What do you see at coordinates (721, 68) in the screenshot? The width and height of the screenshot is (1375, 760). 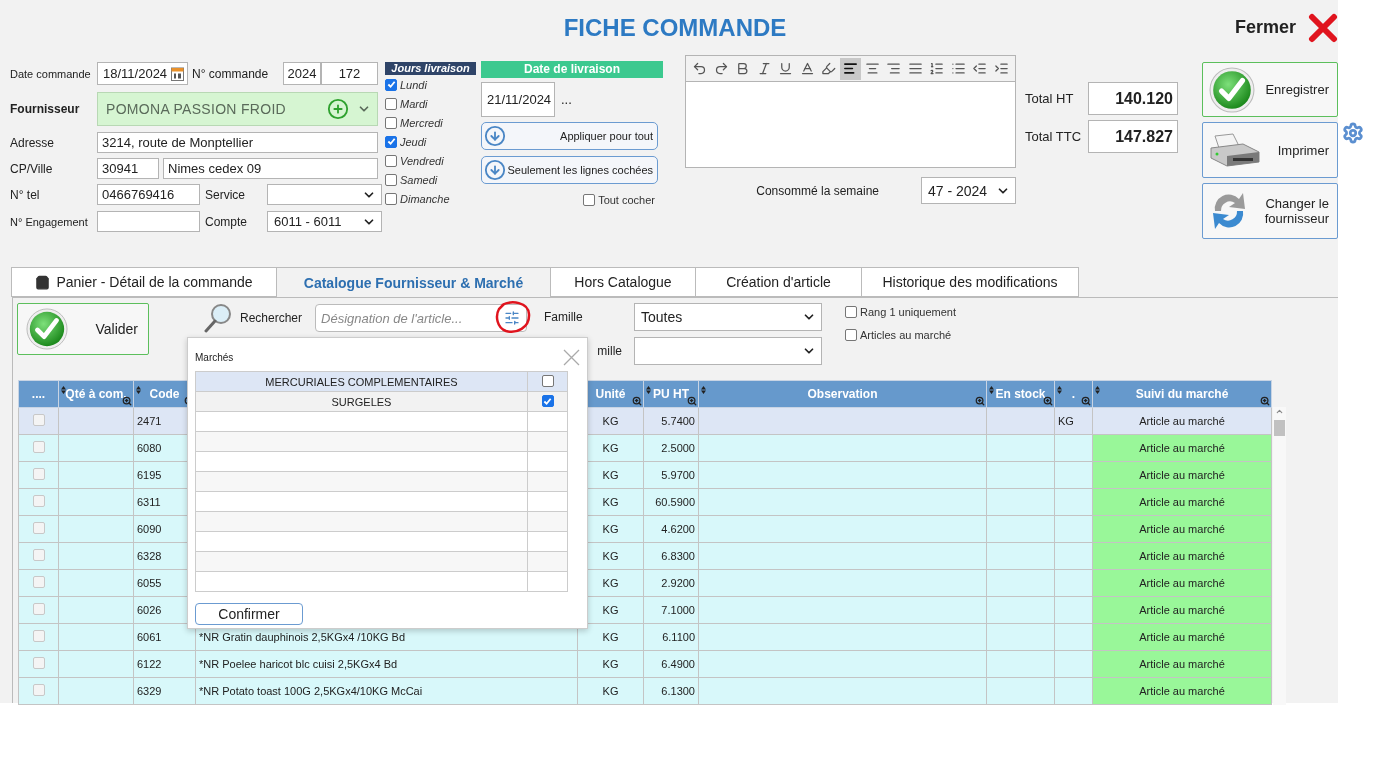 I see `redo-icon` at bounding box center [721, 68].